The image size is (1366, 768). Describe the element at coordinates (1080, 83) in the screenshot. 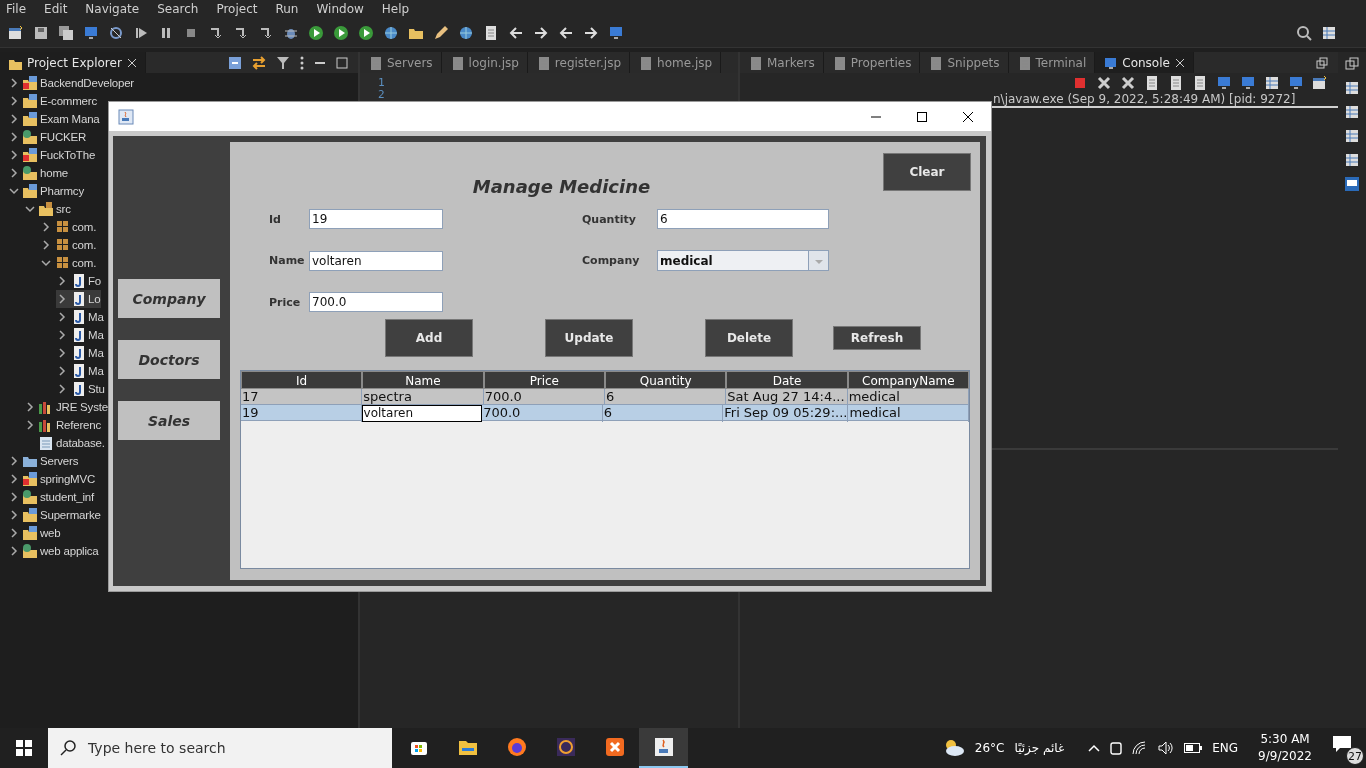

I see `terminate-icon` at that location.